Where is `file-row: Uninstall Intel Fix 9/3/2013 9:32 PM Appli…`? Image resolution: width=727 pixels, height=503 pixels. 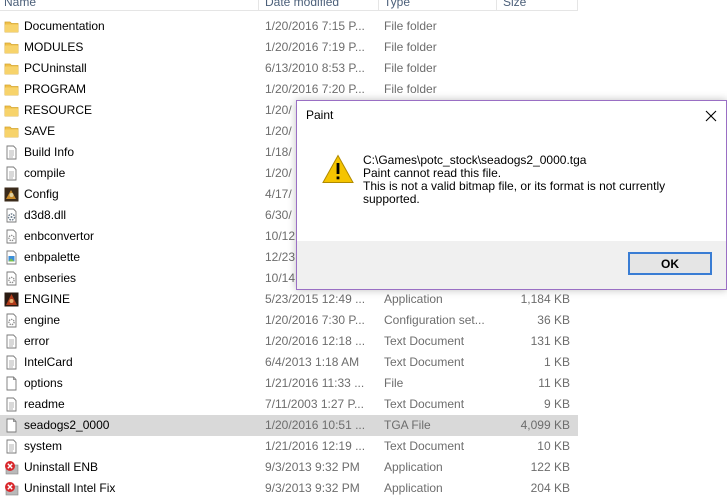
file-row: Uninstall Intel Fix 9/3/2013 9:32 PM Appli… is located at coordinates (289, 488).